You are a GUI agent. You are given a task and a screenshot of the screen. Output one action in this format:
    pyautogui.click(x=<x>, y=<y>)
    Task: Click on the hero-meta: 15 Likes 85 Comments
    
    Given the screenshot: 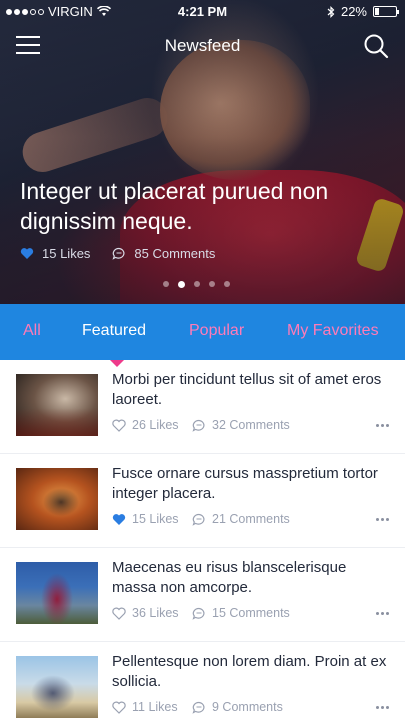 What is the action you would take?
    pyautogui.click(x=117, y=253)
    